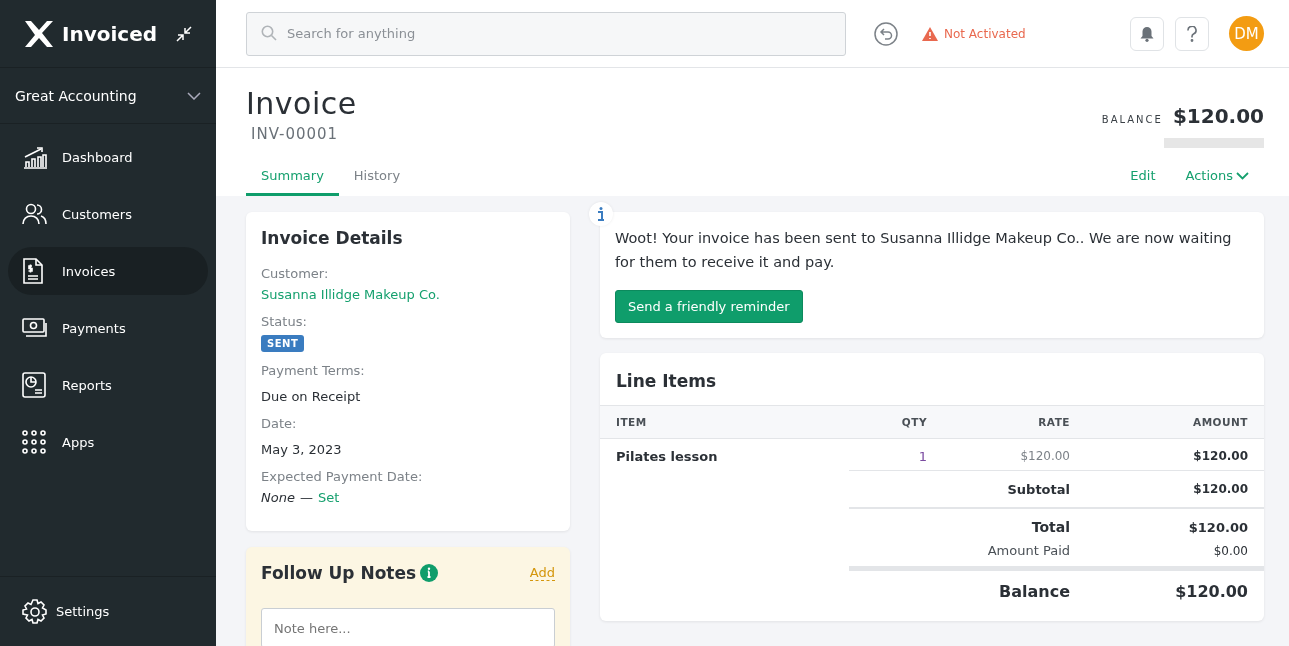 This screenshot has width=1289, height=646. I want to click on customer-link: Susanna Illidge Makeup Co., so click(350, 294).